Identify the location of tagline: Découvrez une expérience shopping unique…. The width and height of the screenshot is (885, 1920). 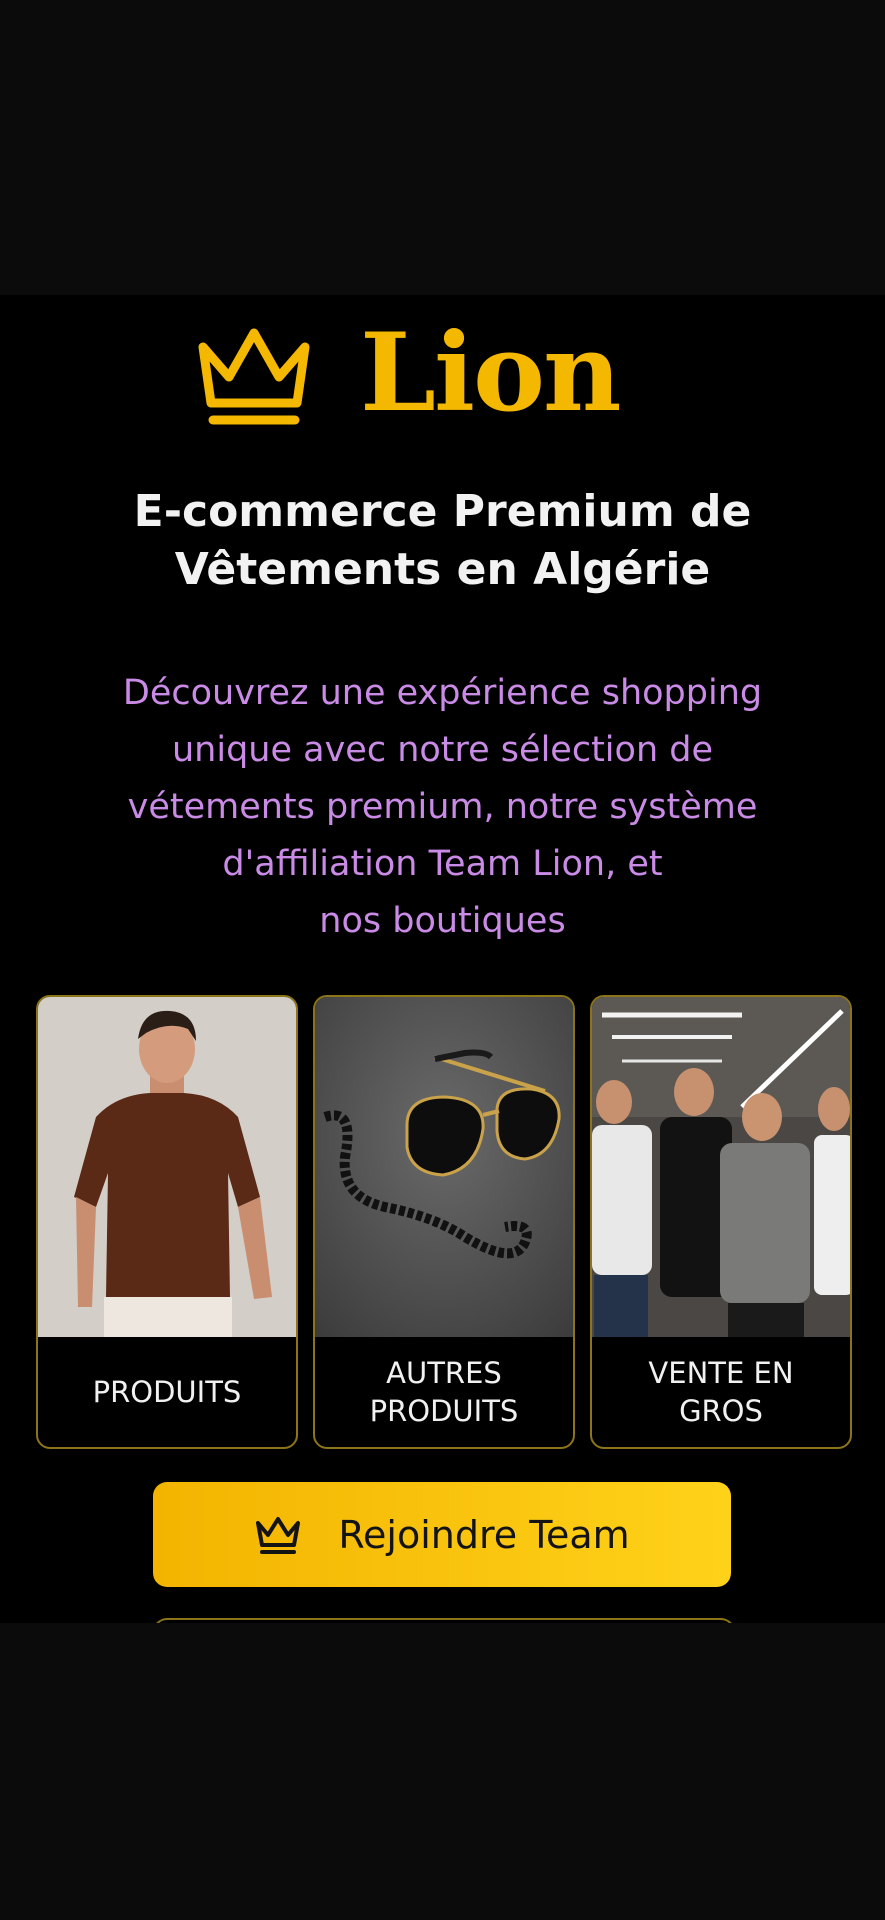
(442, 807).